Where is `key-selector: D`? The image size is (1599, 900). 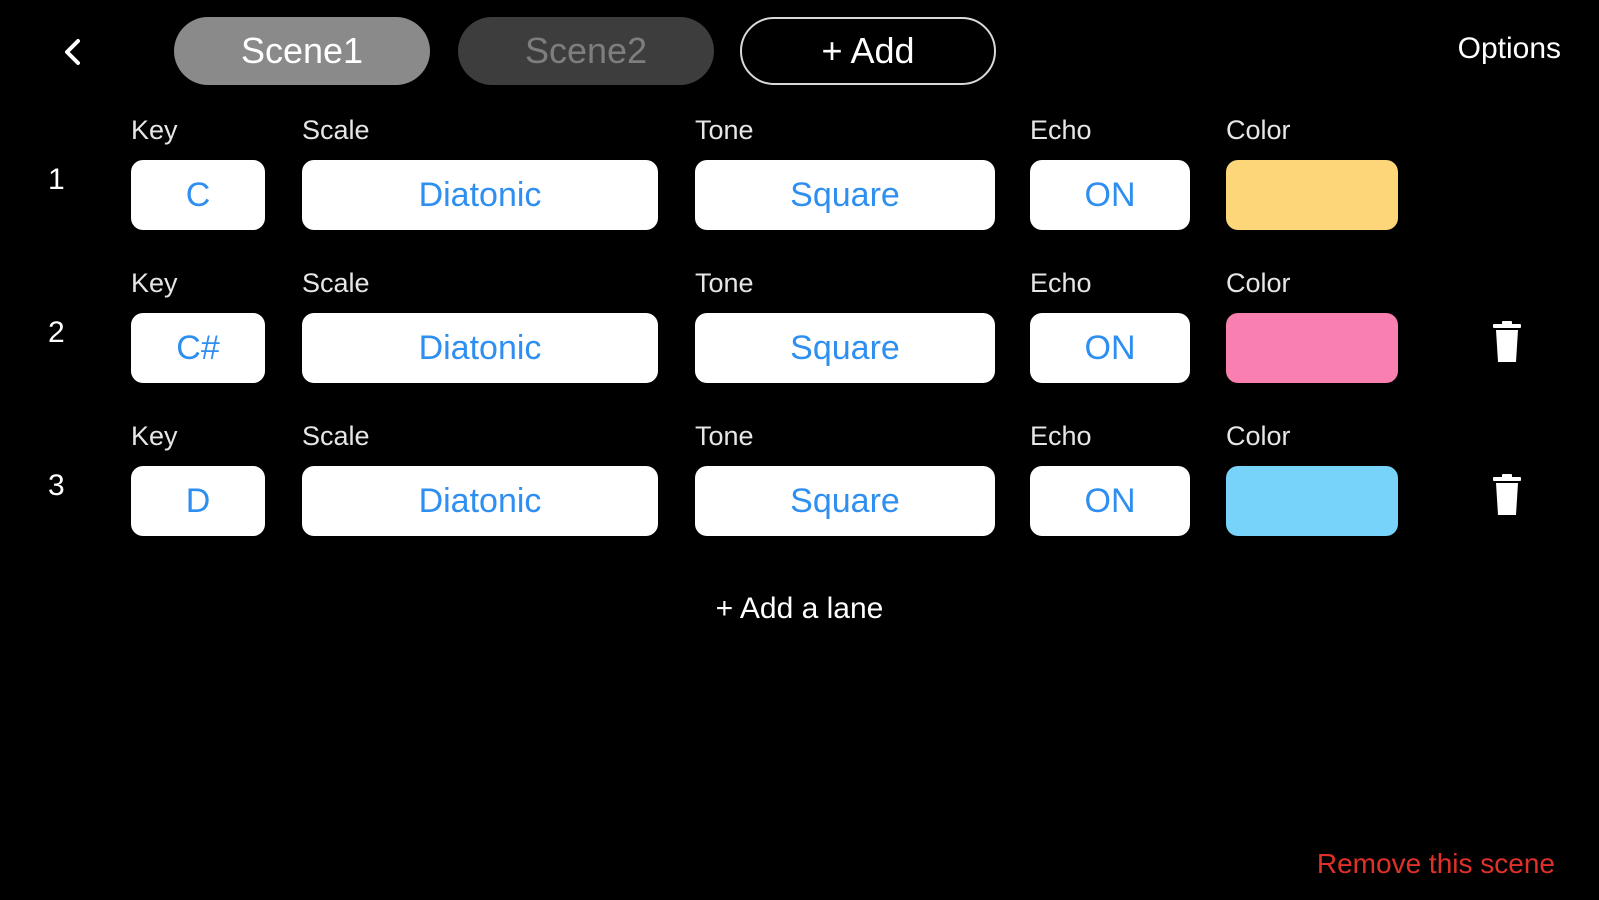 key-selector: D is located at coordinates (198, 501).